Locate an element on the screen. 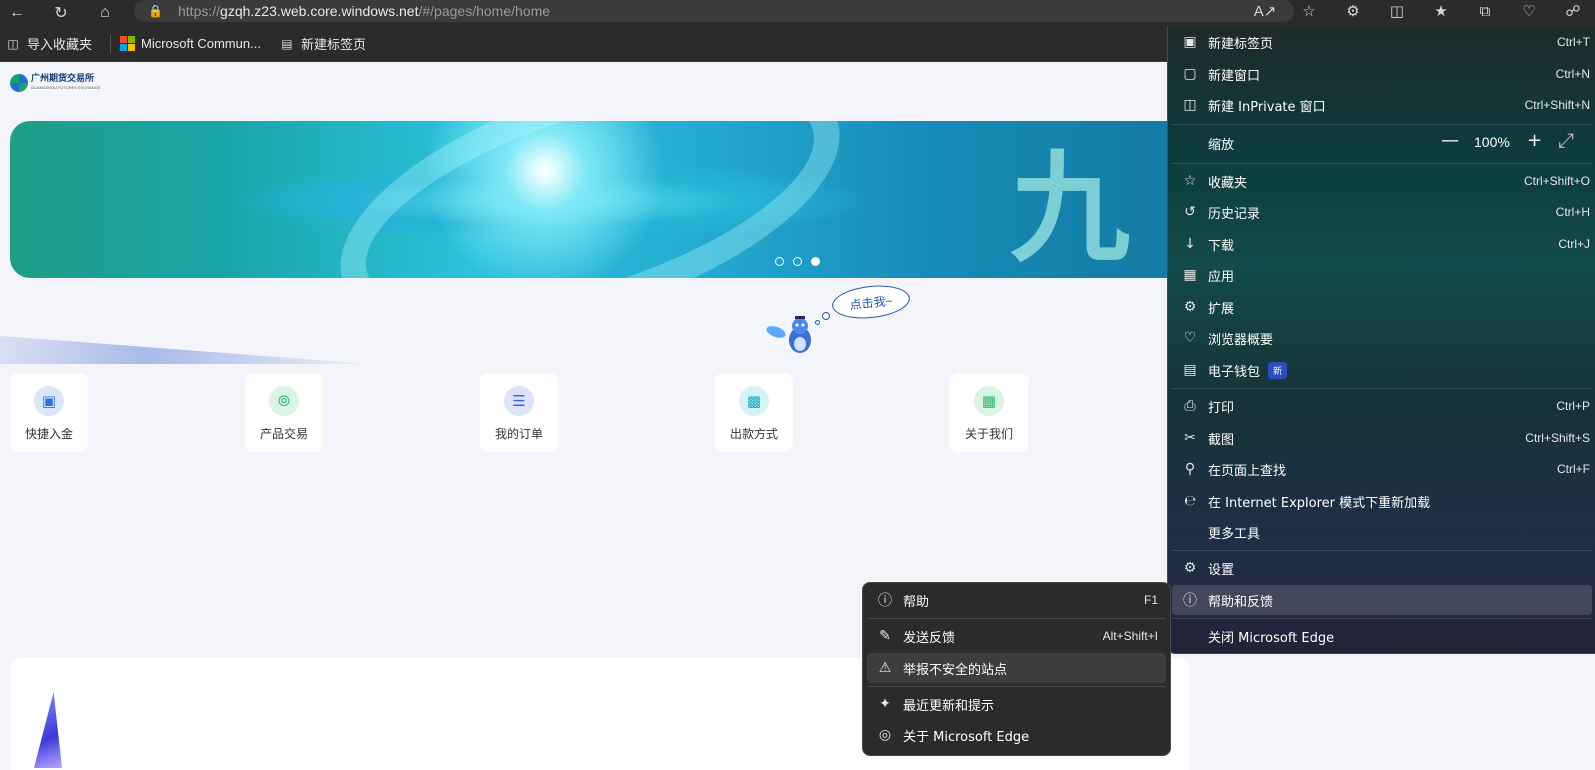 The width and height of the screenshot is (1595, 770). exchange-logo: 广州期货交易所 GUANGZHOU FUTURES EXCHANGE is located at coordinates (55, 83).